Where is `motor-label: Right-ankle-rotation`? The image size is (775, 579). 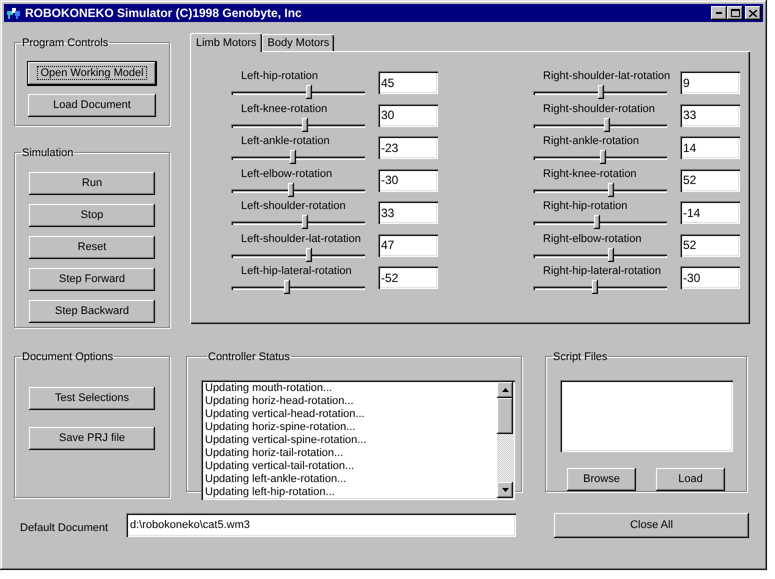 motor-label: Right-ankle-rotation is located at coordinates (591, 141).